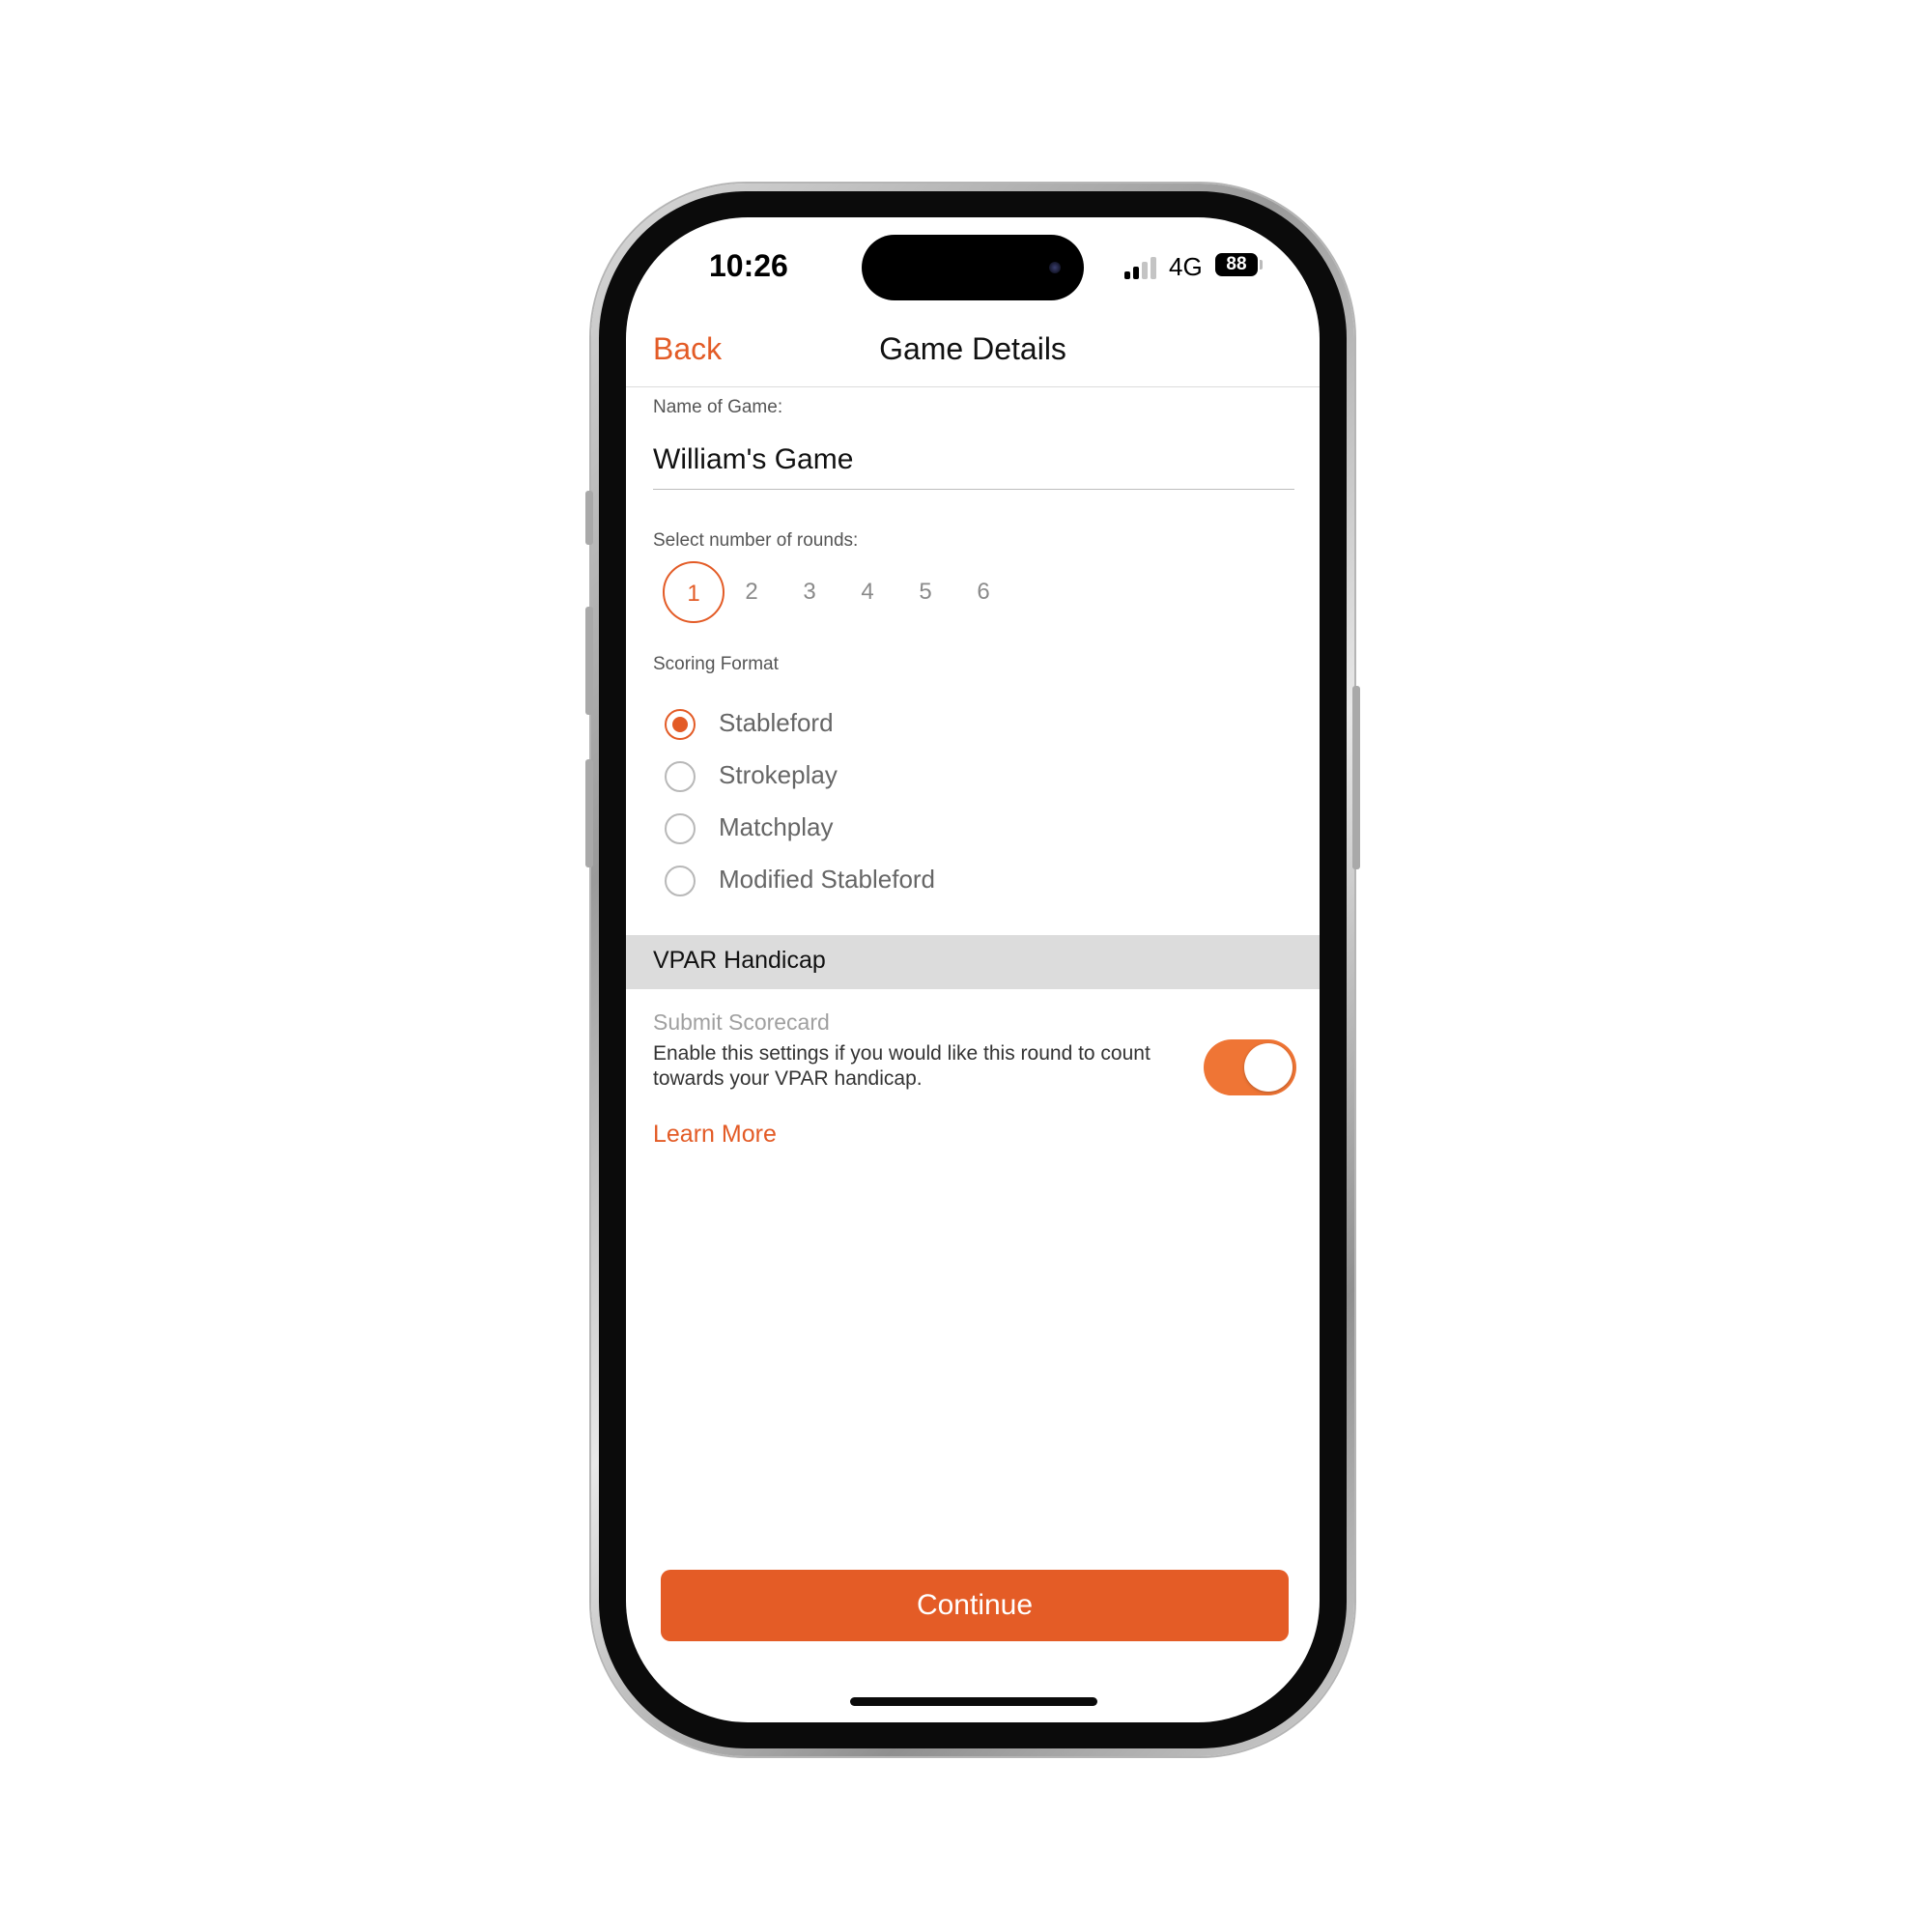  Describe the element at coordinates (867, 592) in the screenshot. I see `round-option-4: 4` at that location.